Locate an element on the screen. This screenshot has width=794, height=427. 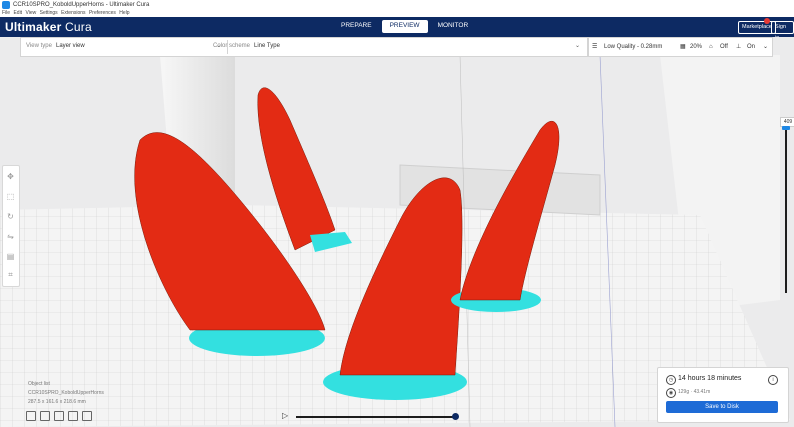
view-type-label: View type is located at coordinates (39, 46).